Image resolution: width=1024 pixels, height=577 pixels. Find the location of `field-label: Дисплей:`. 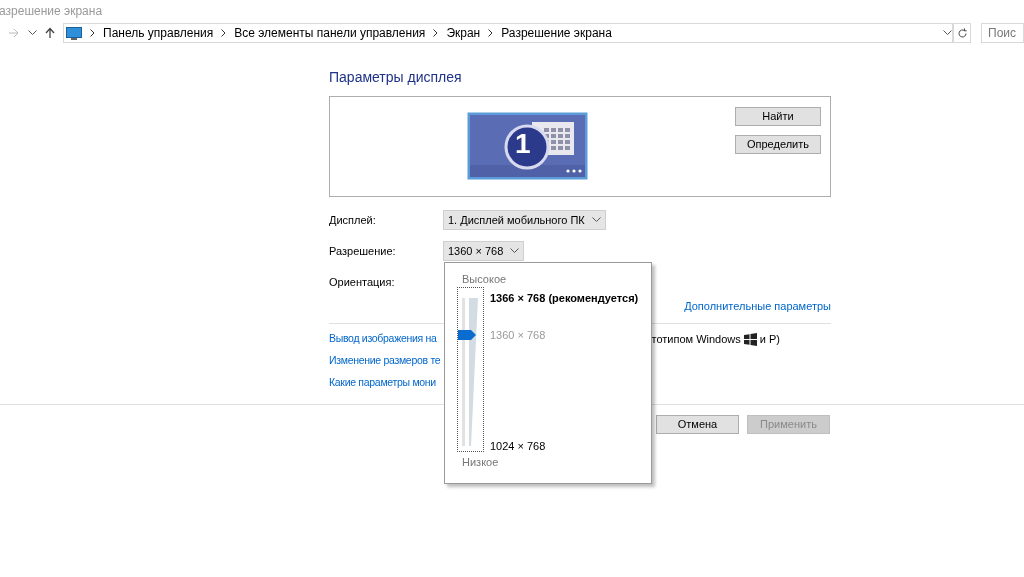

field-label: Дисплей: is located at coordinates (353, 220).